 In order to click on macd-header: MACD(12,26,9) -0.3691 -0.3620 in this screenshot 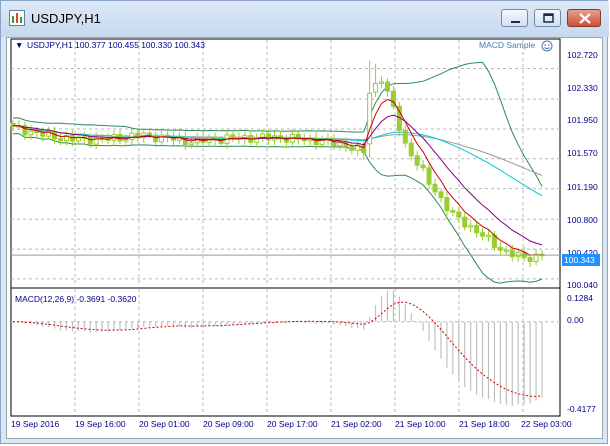, I will do `click(76, 299)`.